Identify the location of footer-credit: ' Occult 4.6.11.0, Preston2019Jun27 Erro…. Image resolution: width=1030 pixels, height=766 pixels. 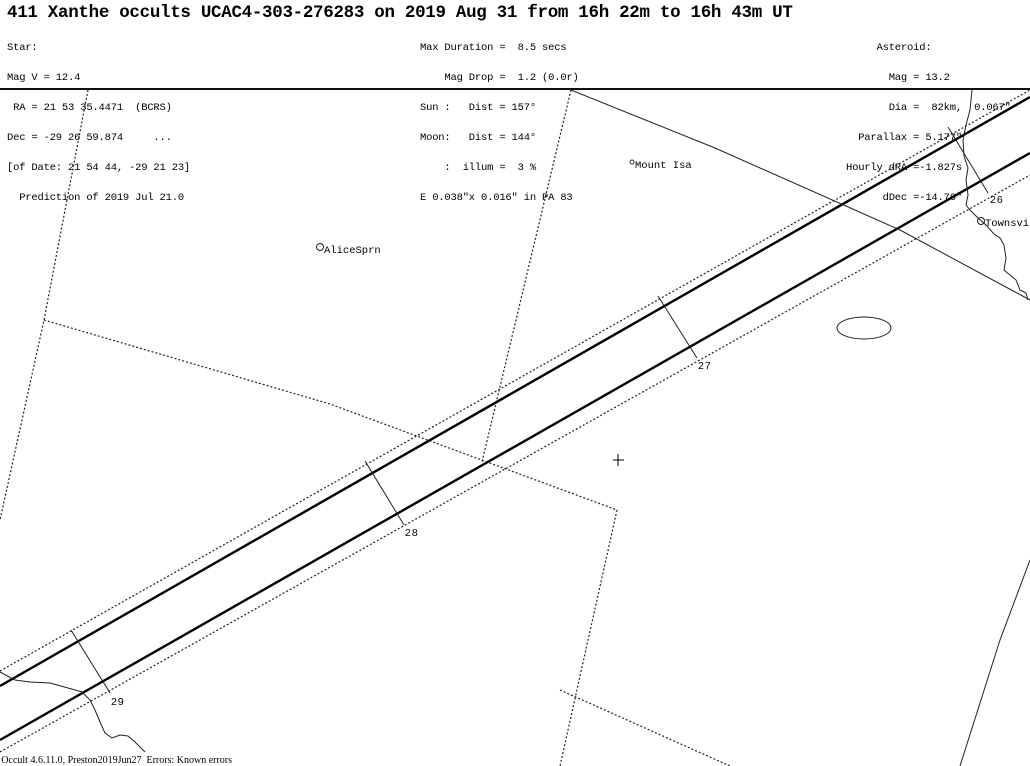
(116, 760).